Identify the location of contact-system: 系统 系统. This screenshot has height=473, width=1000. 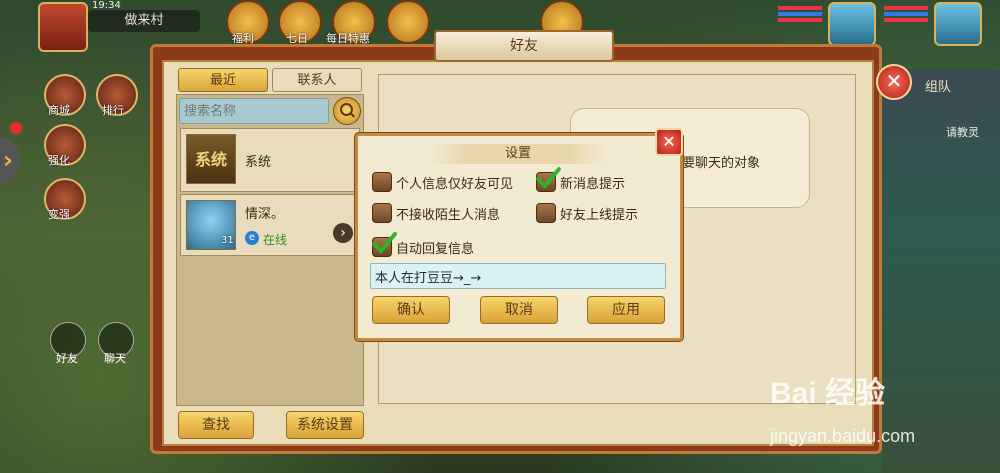
(270, 160).